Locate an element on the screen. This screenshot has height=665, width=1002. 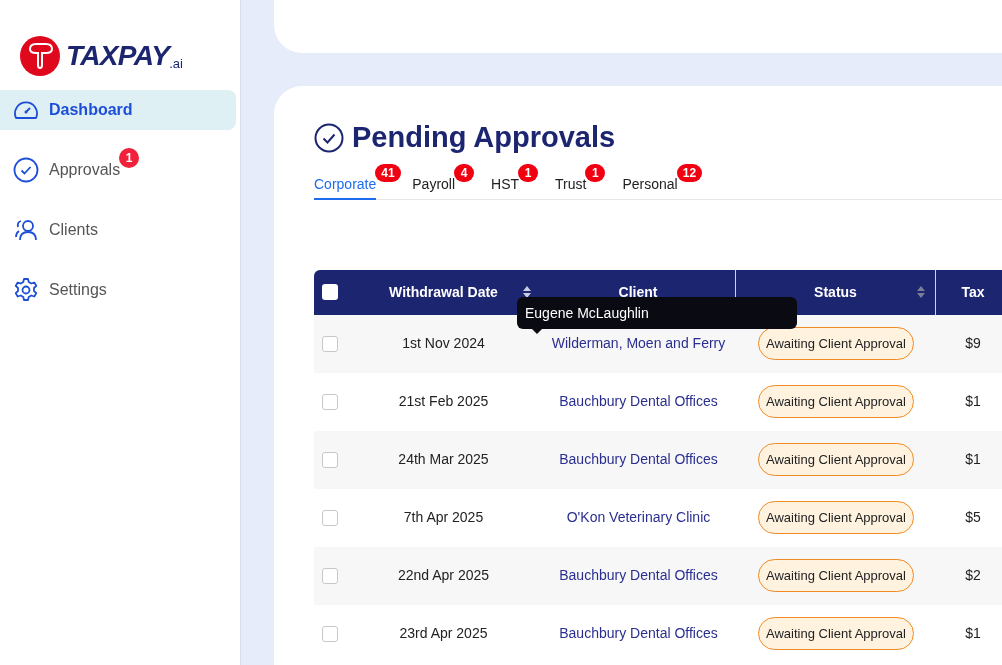
settings-icon is located at coordinates (26, 290).